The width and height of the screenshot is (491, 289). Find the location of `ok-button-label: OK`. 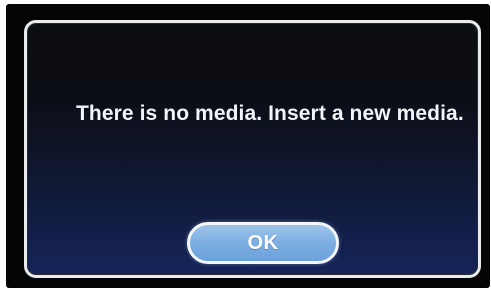

ok-button-label: OK is located at coordinates (263, 242).